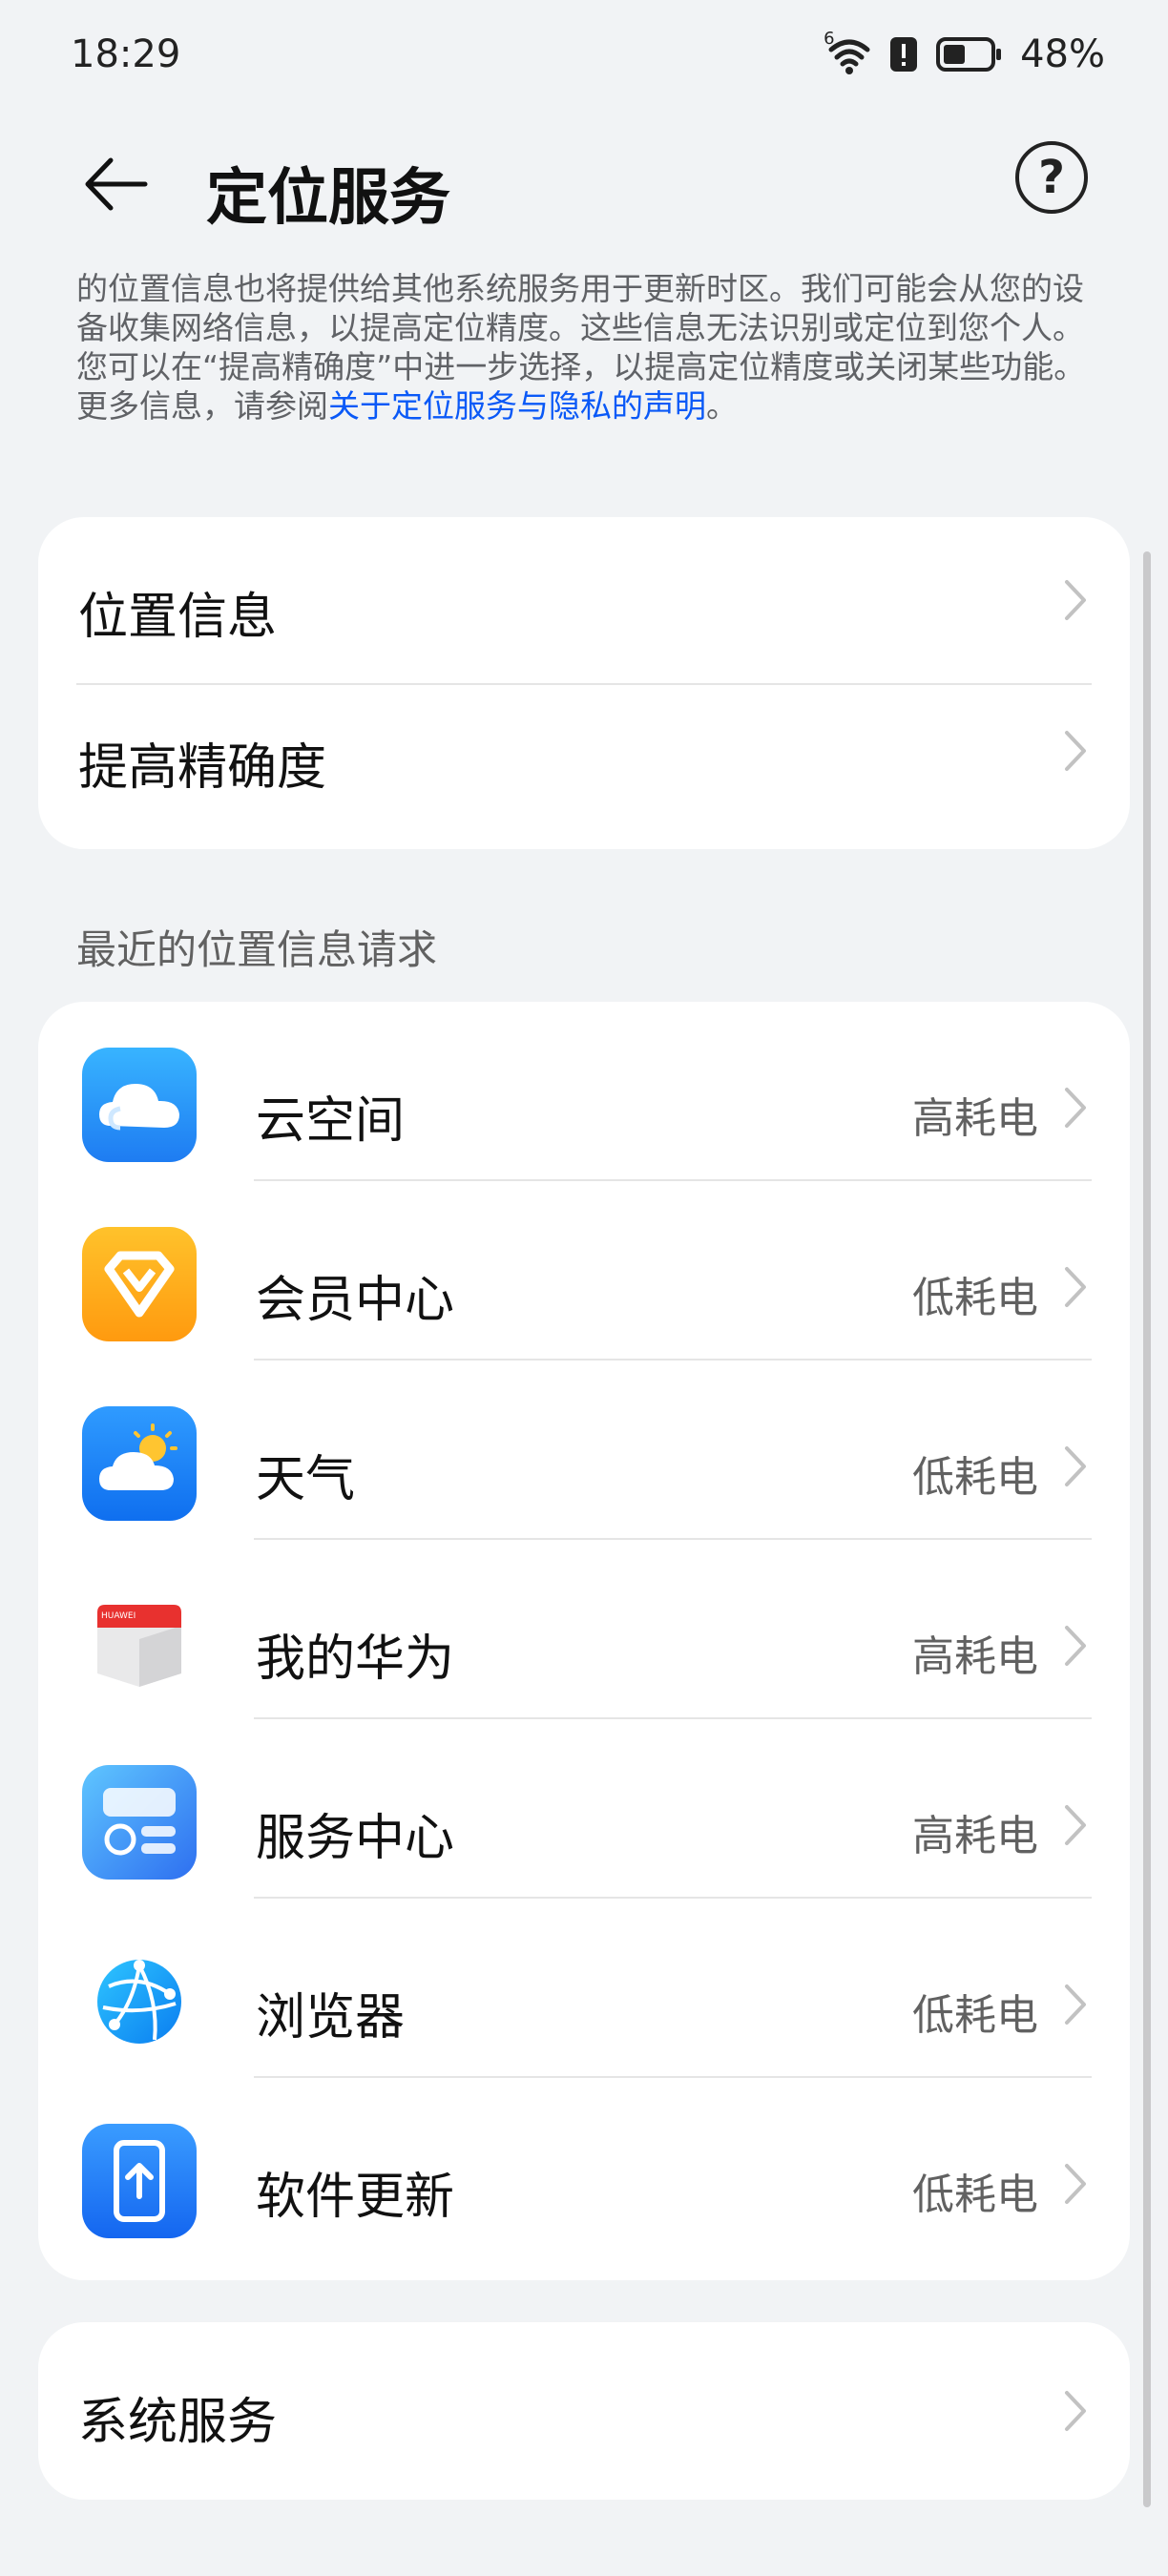  What do you see at coordinates (904, 54) in the screenshot?
I see `alert-icon` at bounding box center [904, 54].